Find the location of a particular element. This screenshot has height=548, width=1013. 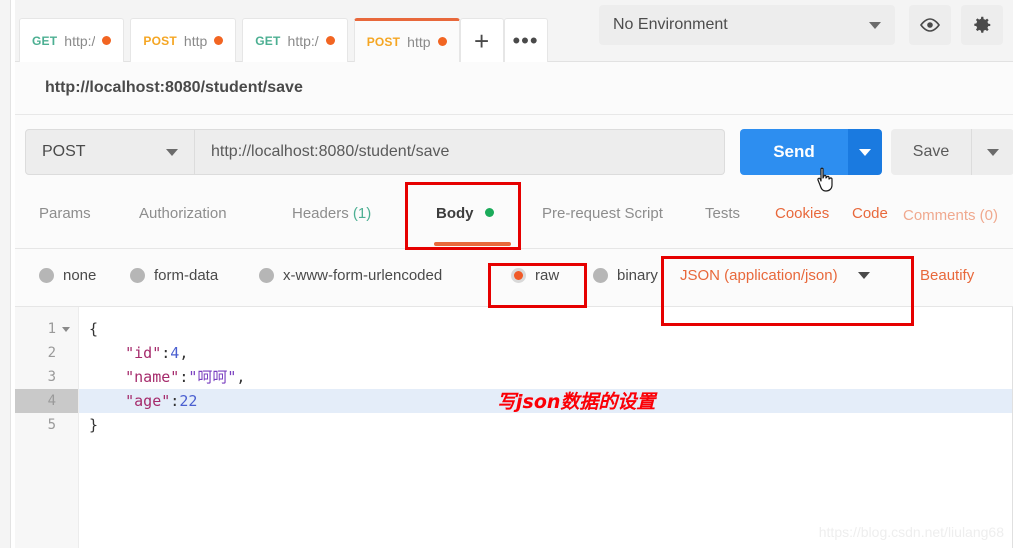

tab-label: Body is located at coordinates (455, 213).